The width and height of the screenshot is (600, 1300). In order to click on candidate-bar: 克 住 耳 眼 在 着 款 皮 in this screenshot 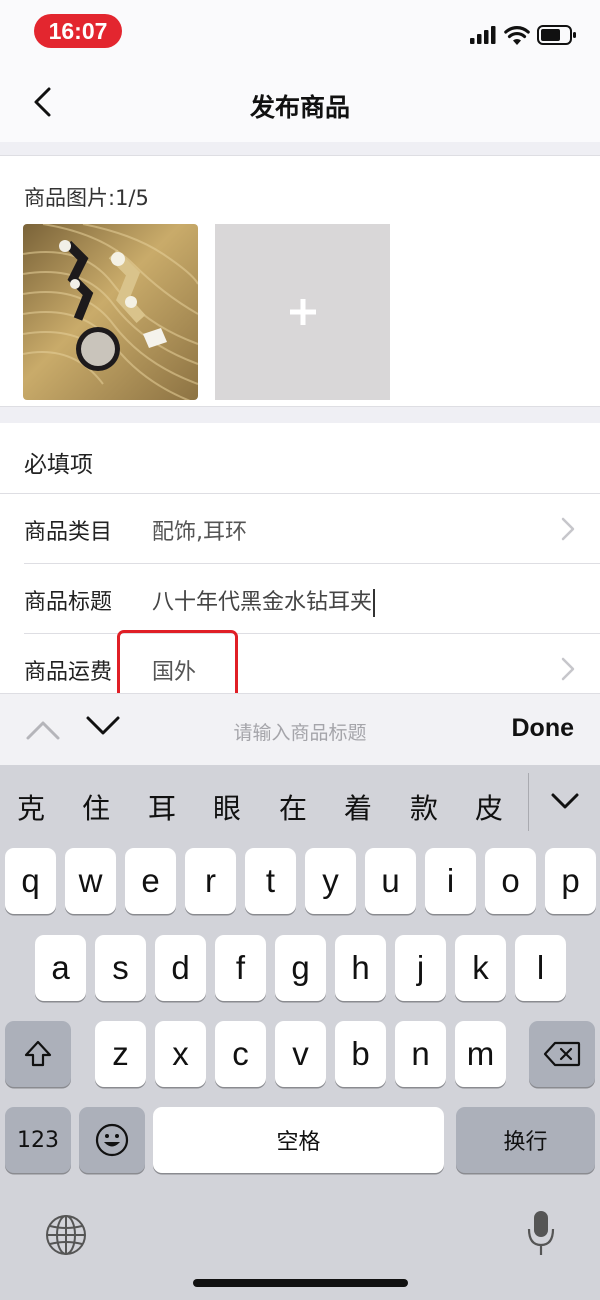, I will do `click(300, 804)`.